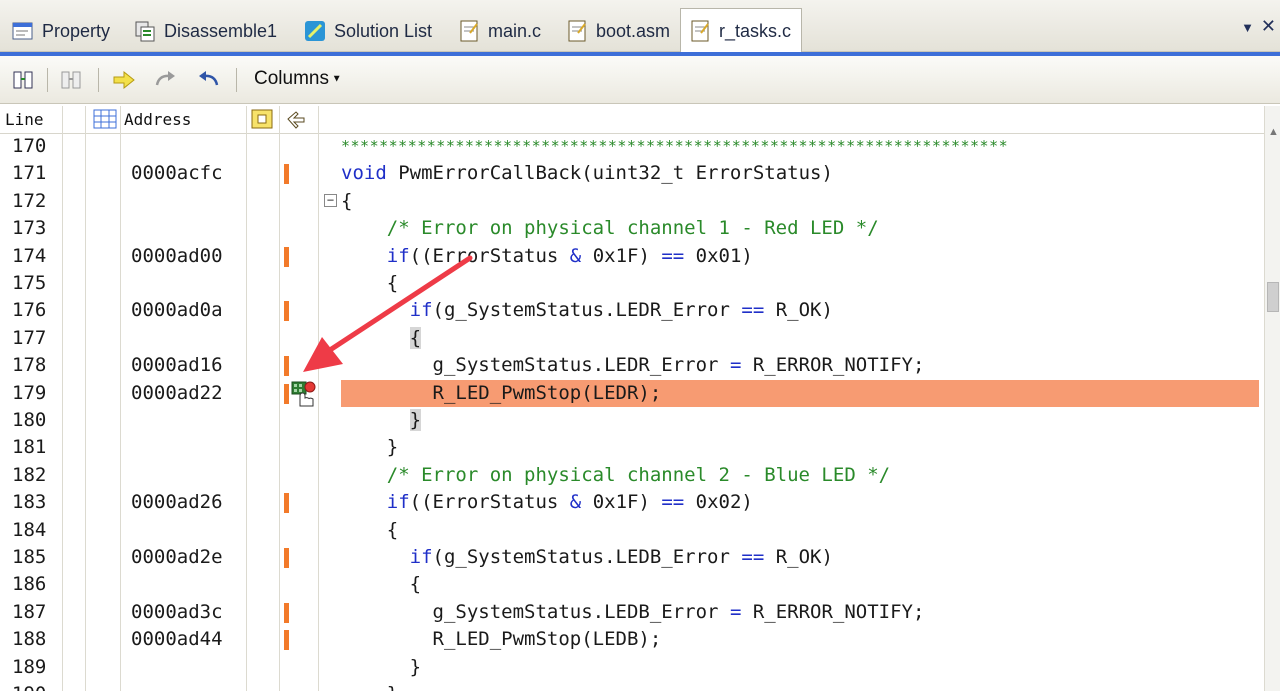 This screenshot has height=691, width=1280. What do you see at coordinates (469, 31) in the screenshot?
I see `file-icon` at bounding box center [469, 31].